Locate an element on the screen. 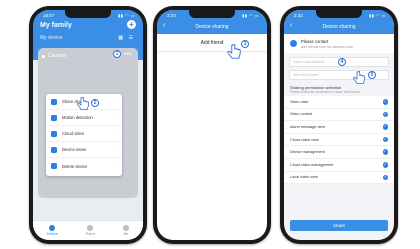 The height and width of the screenshot is (249, 420). menu-item-label: Delete device is located at coordinates (75, 166).